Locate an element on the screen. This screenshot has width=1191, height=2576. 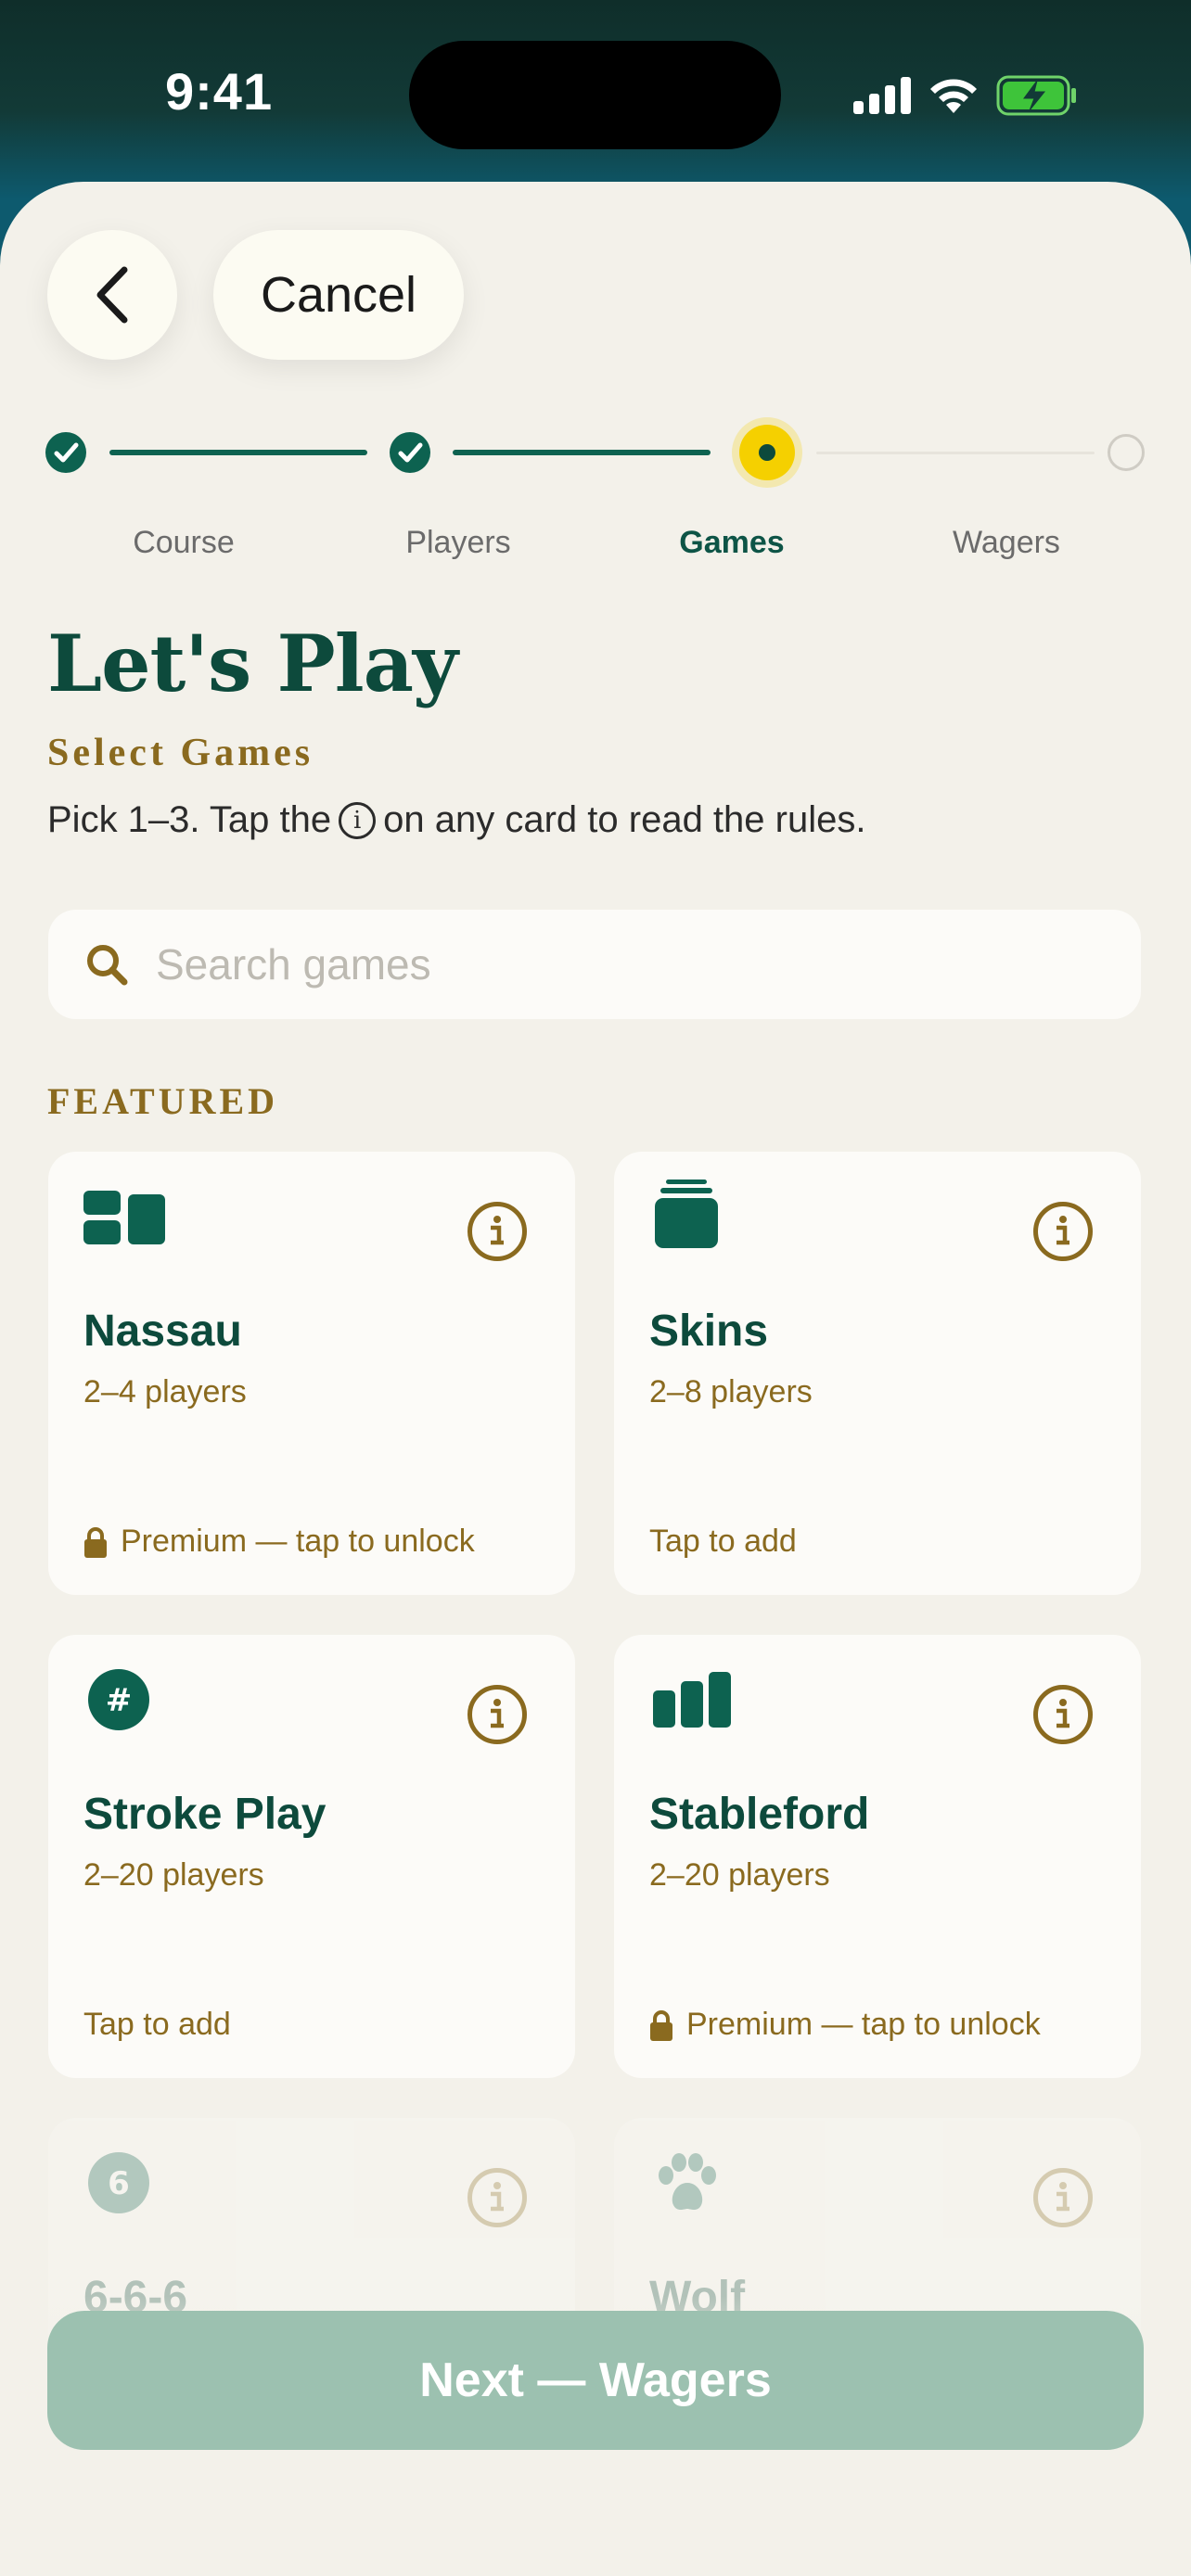
page-title: Let's Play is located at coordinates (252, 663).